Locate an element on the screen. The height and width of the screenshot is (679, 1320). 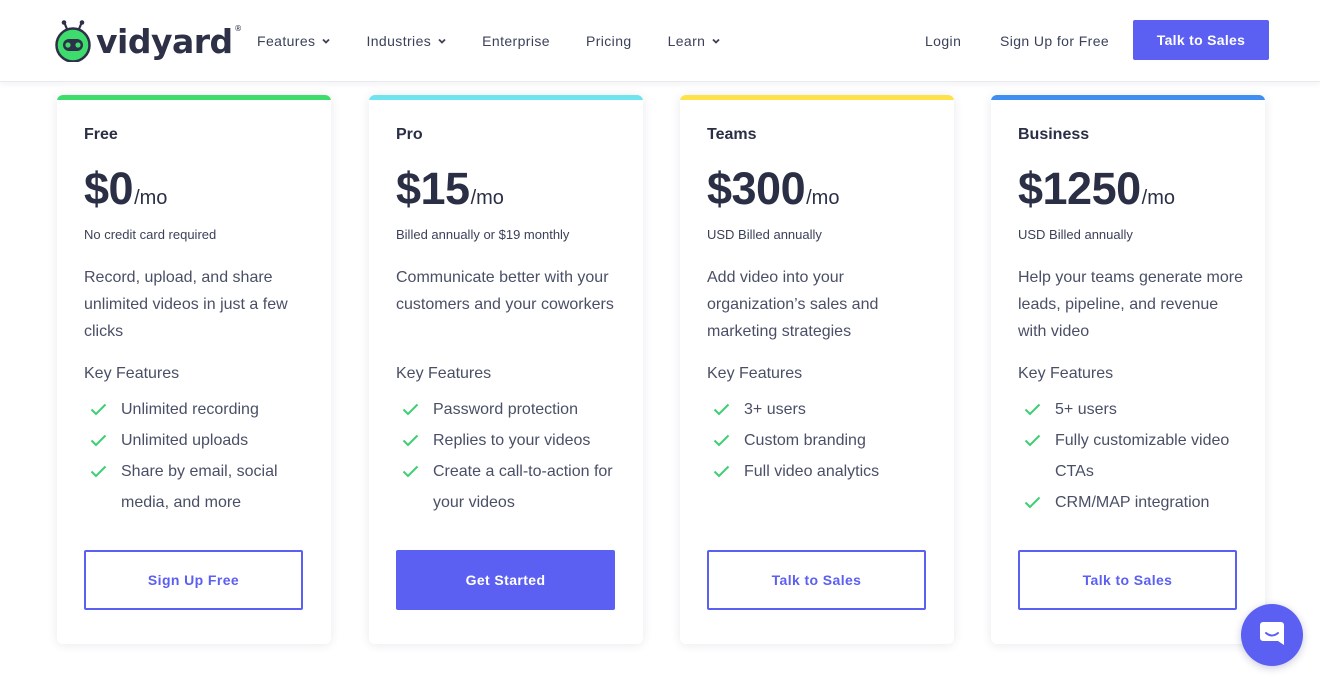
nav-enterprise: Enterprise is located at coordinates (516, 41).